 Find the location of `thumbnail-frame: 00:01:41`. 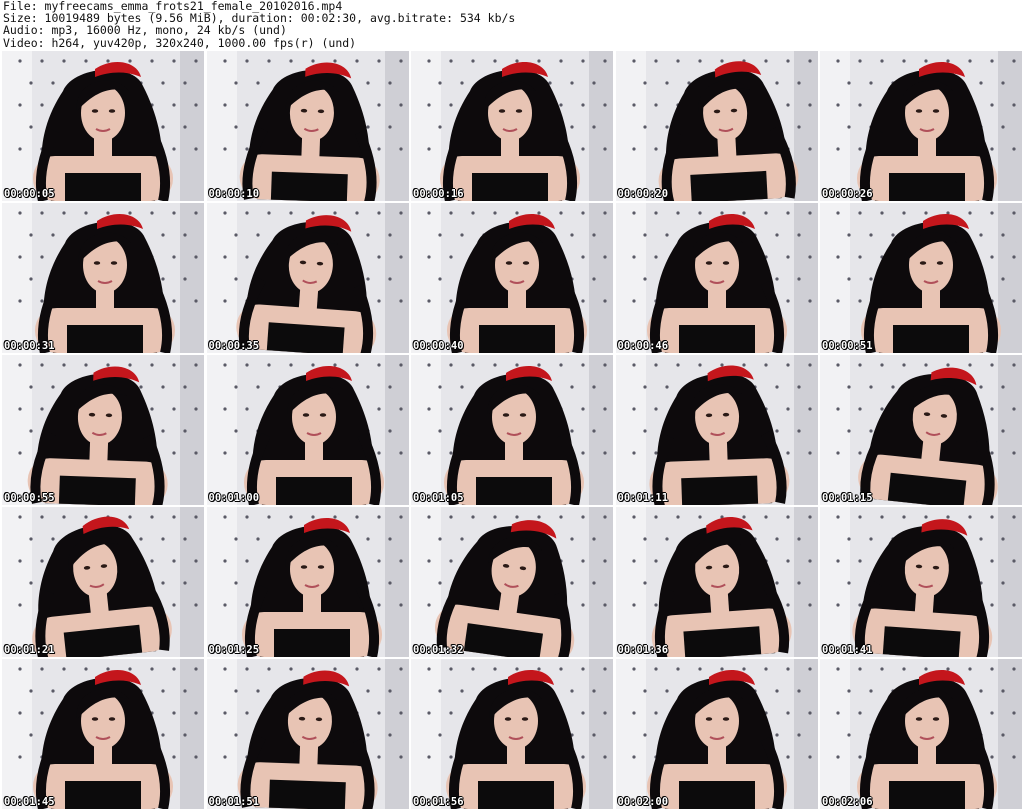

thumbnail-frame: 00:01:41 is located at coordinates (921, 582).